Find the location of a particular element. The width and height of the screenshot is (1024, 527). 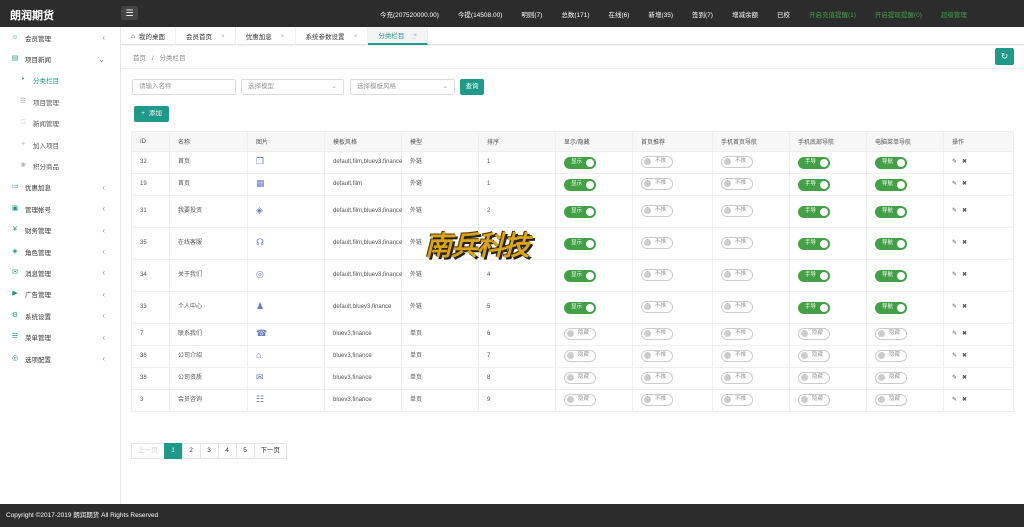

add-button: + 添加 is located at coordinates (151, 114).